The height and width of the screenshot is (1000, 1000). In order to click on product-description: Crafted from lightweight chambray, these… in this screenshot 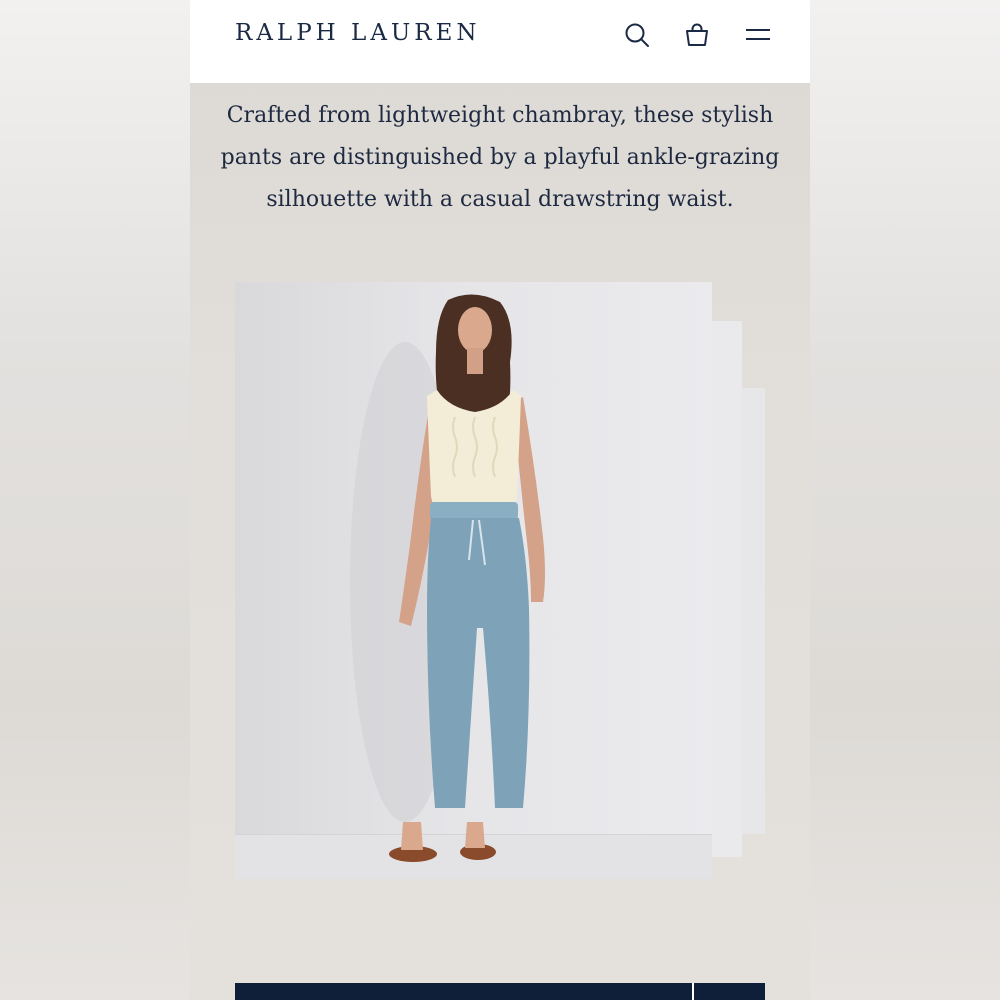, I will do `click(500, 157)`.